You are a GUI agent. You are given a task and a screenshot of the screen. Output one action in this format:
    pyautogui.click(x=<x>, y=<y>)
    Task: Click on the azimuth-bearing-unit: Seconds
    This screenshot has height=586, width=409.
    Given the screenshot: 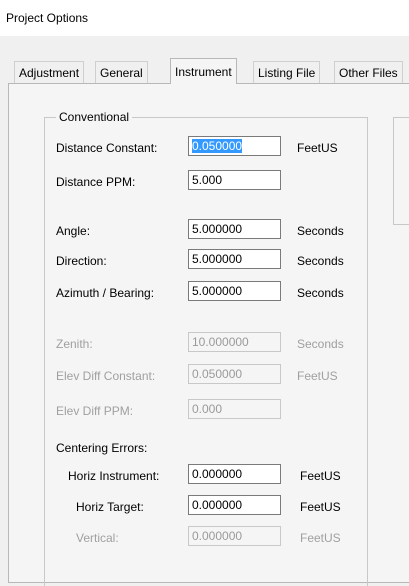 What is the action you would take?
    pyautogui.click(x=320, y=293)
    